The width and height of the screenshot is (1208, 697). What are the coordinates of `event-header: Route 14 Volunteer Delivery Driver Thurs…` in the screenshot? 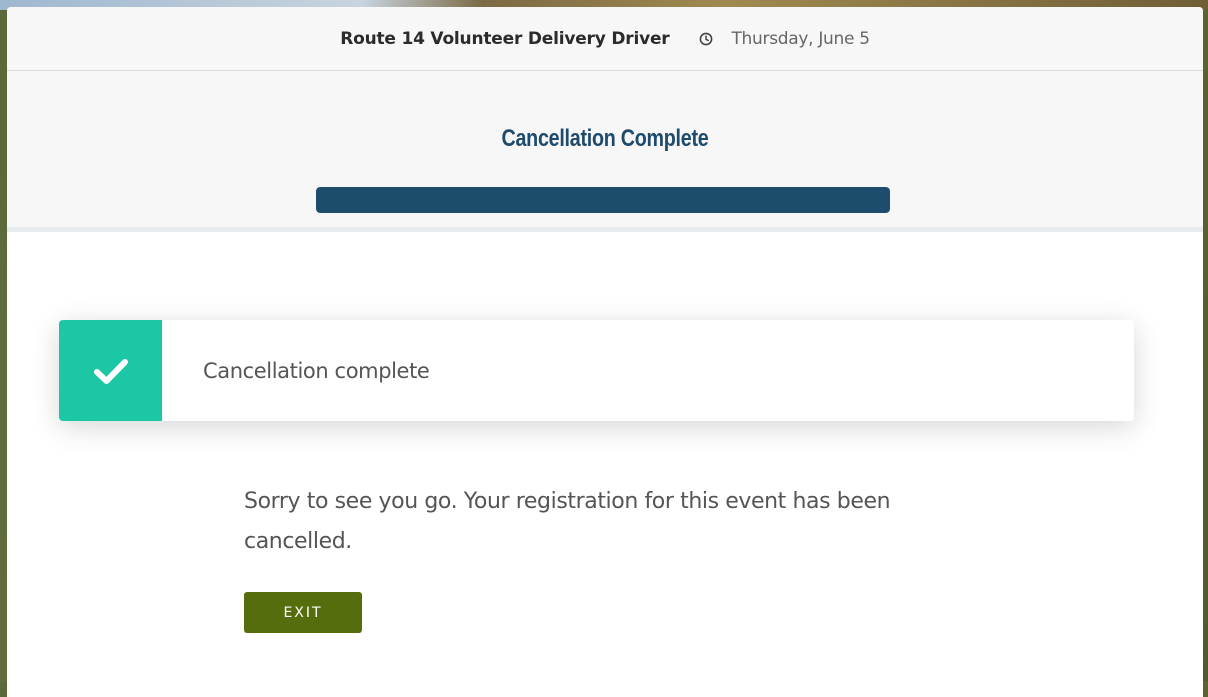 It's located at (605, 39).